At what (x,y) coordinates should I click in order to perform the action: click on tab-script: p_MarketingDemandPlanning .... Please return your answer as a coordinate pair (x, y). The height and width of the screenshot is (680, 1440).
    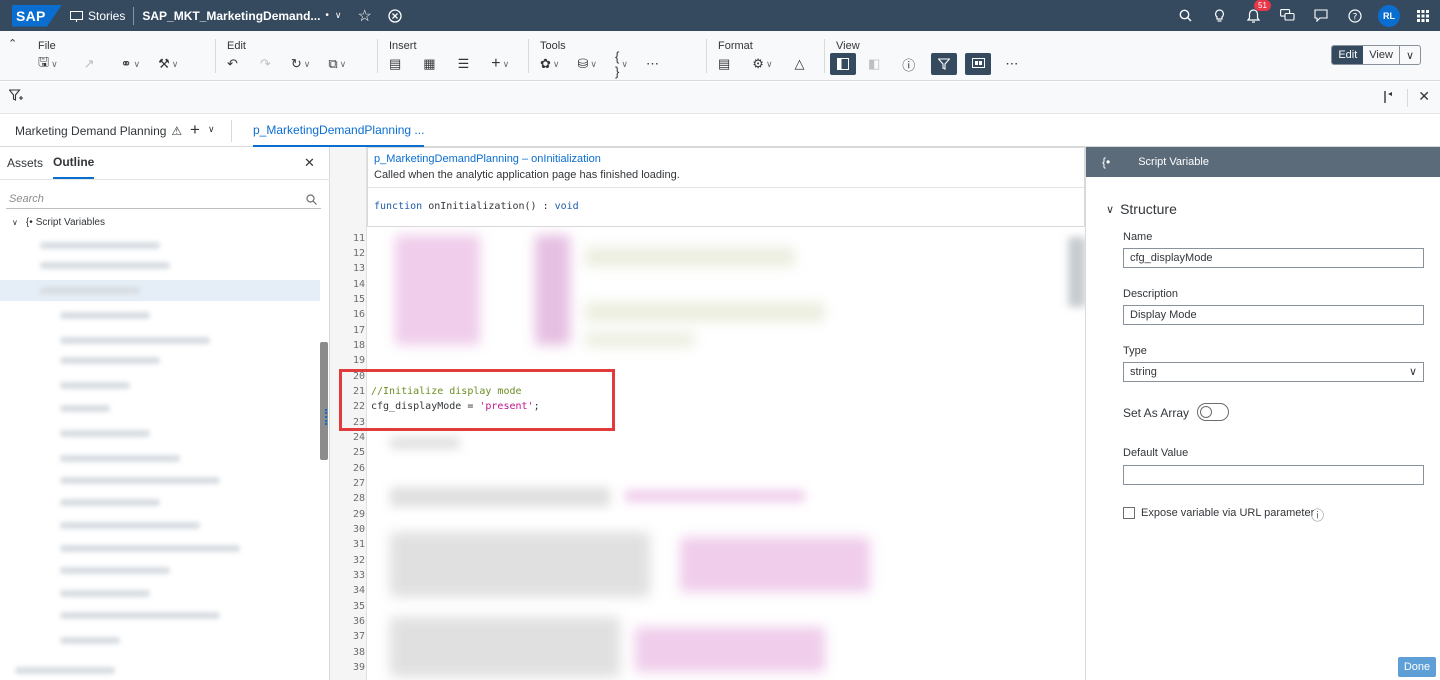
    Looking at the image, I should click on (339, 130).